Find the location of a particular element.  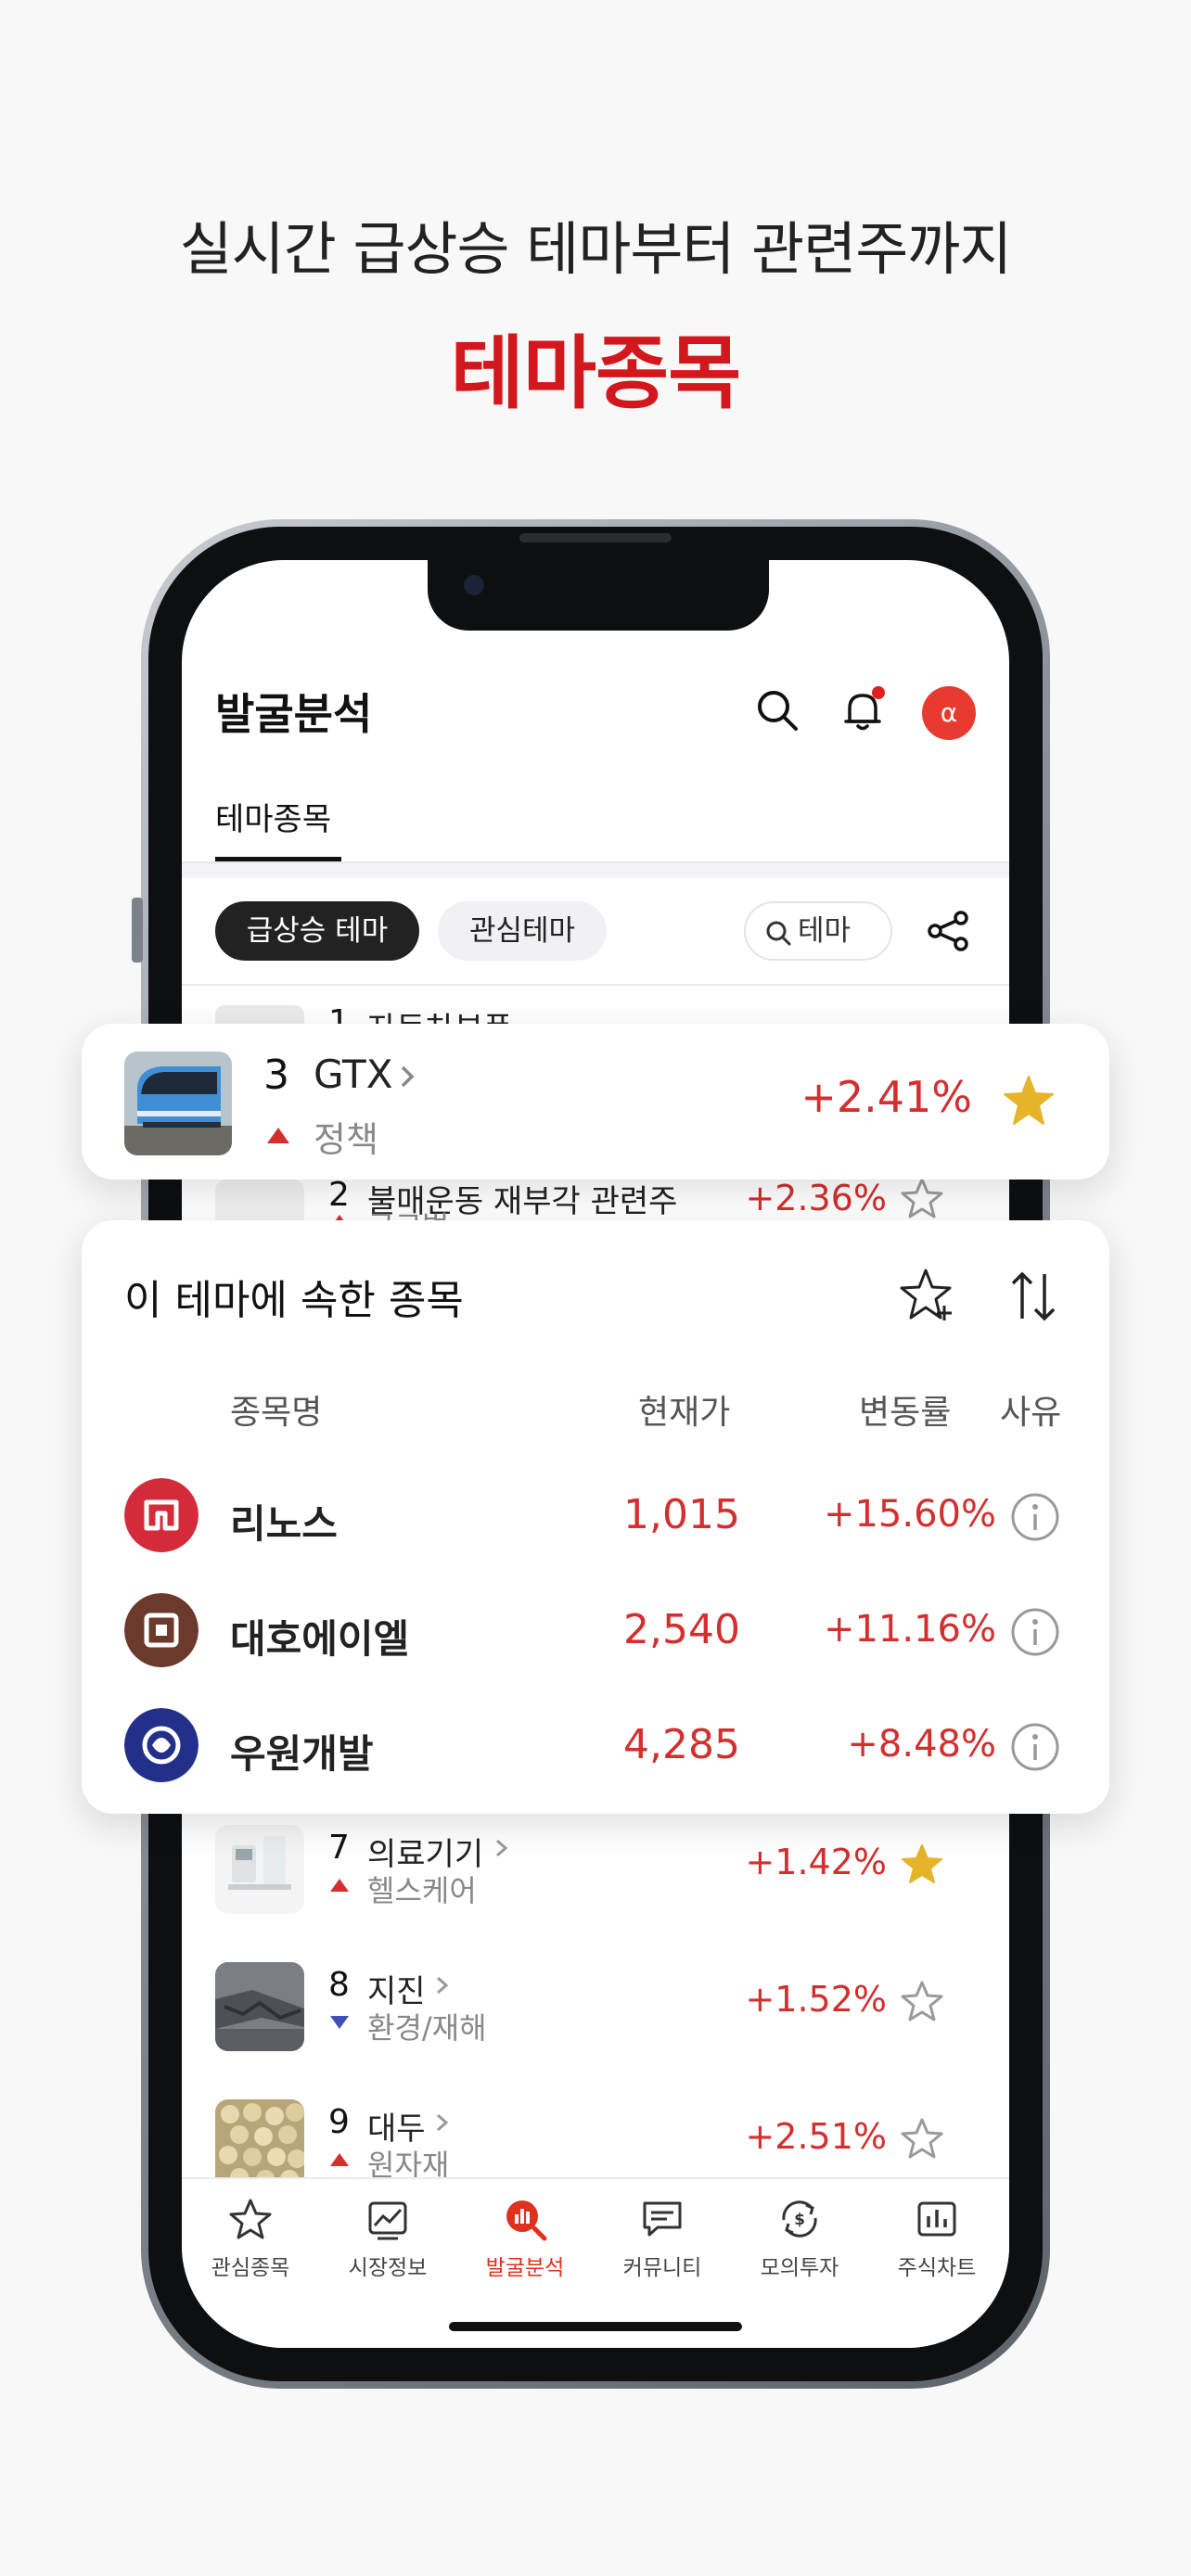

promo-subheadline: 테마종목 is located at coordinates (595, 373).